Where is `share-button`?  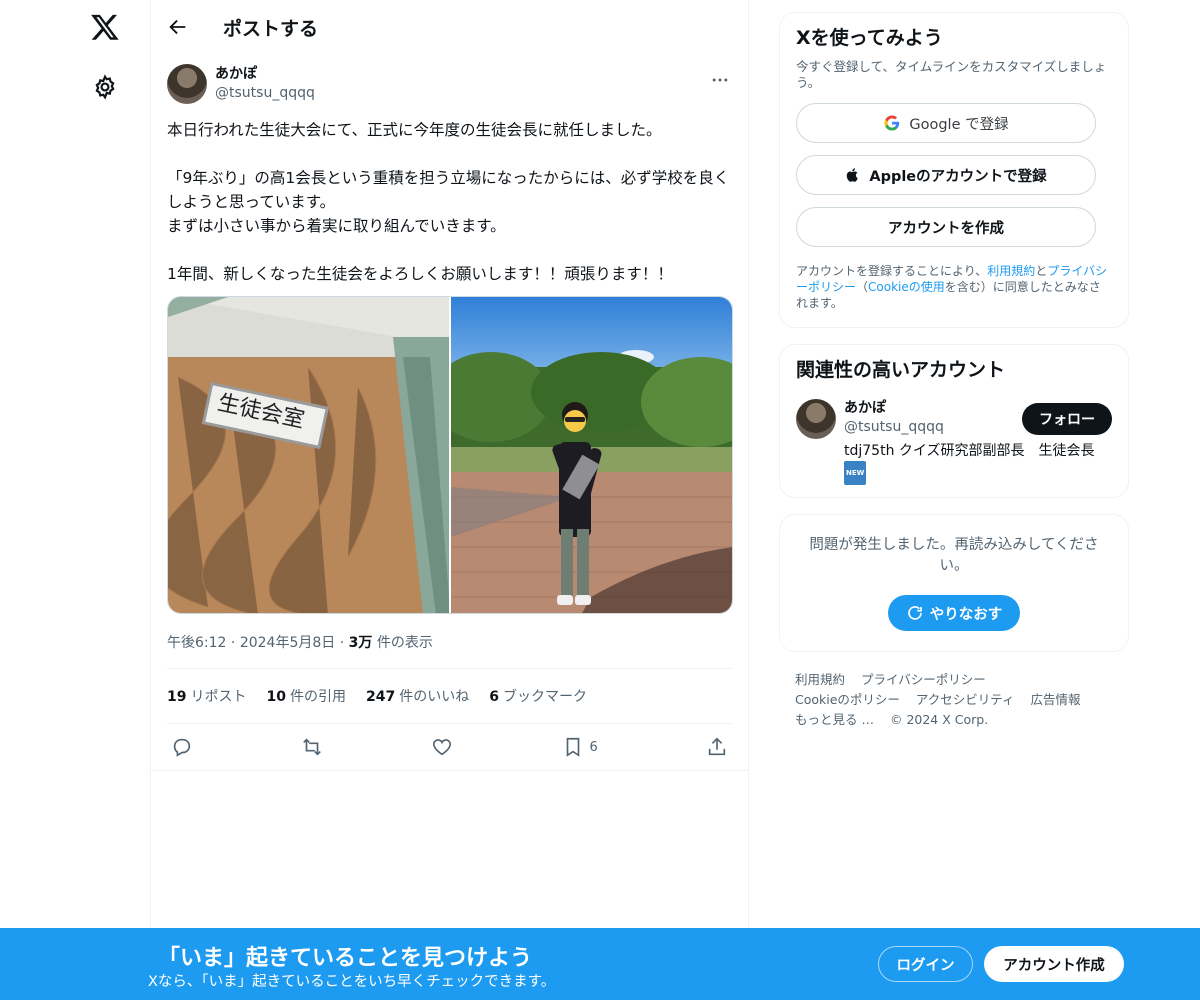 share-button is located at coordinates (717, 747).